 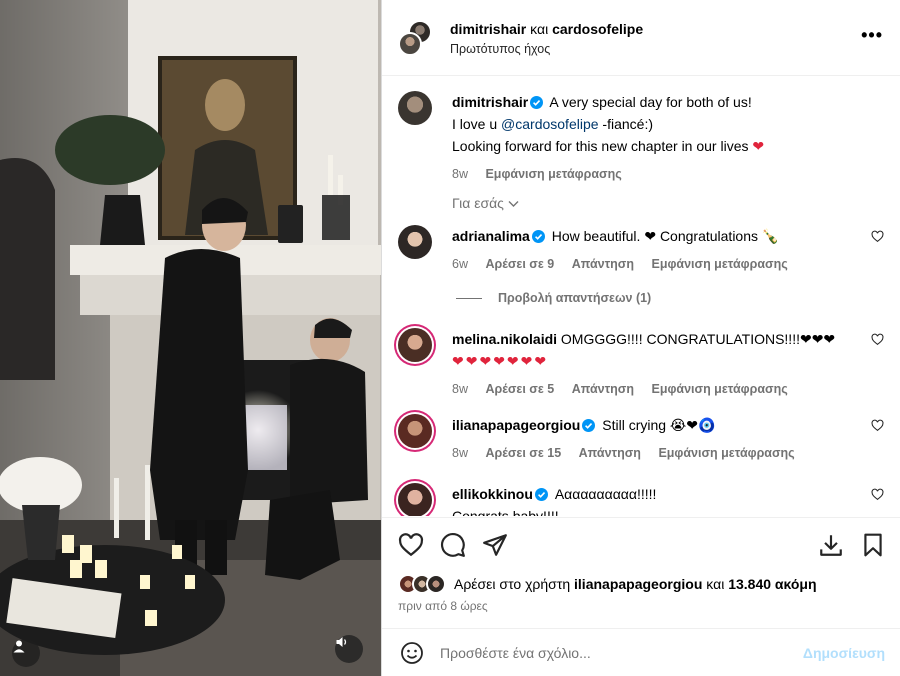 What do you see at coordinates (469, 298) in the screenshot?
I see `replies-divider` at bounding box center [469, 298].